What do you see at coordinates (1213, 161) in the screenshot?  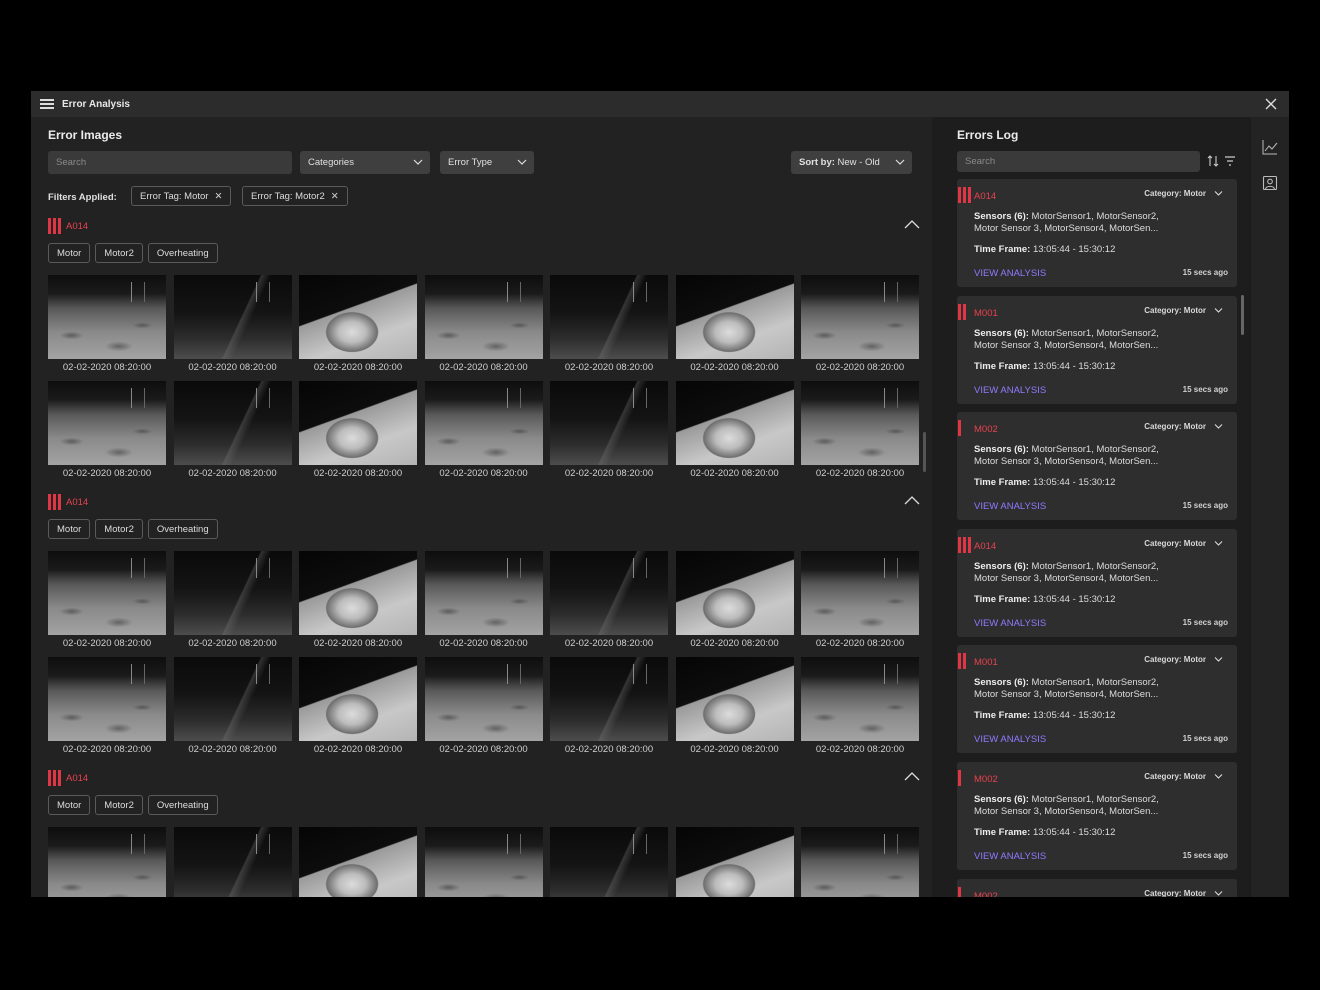 I see `sort-icon` at bounding box center [1213, 161].